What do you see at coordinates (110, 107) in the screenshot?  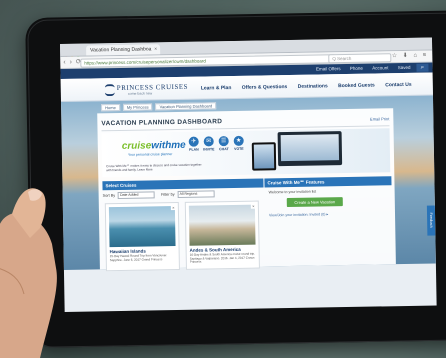 I see `breadcrumb-home: Home` at bounding box center [110, 107].